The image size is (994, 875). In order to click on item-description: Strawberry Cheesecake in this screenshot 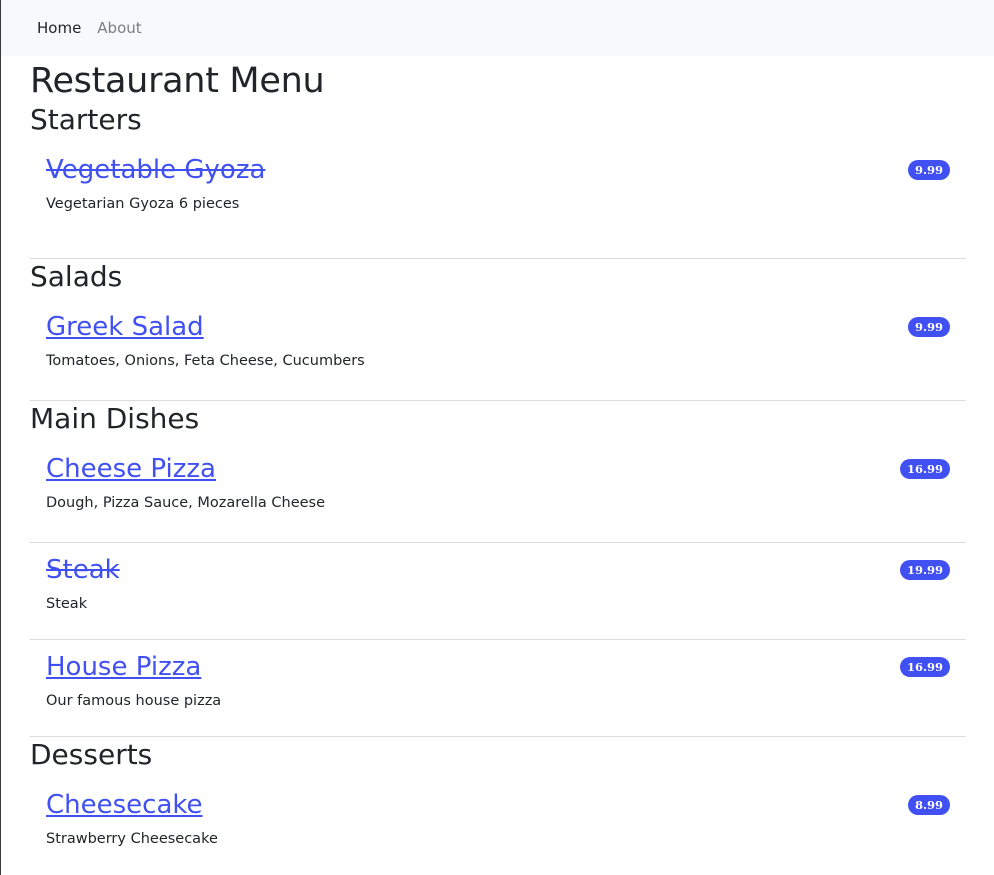, I will do `click(132, 839)`.